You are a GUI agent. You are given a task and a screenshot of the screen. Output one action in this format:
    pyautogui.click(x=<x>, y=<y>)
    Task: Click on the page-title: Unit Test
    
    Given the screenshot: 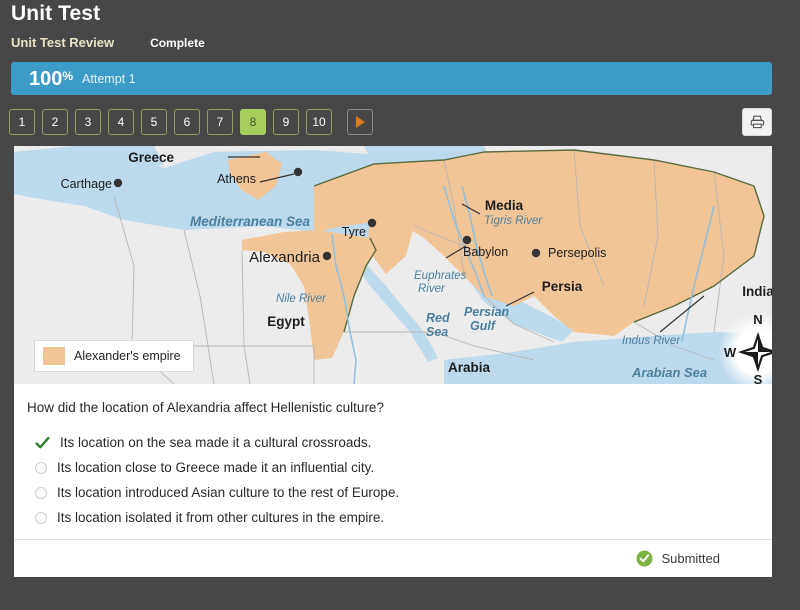 What is the action you would take?
    pyautogui.click(x=56, y=13)
    